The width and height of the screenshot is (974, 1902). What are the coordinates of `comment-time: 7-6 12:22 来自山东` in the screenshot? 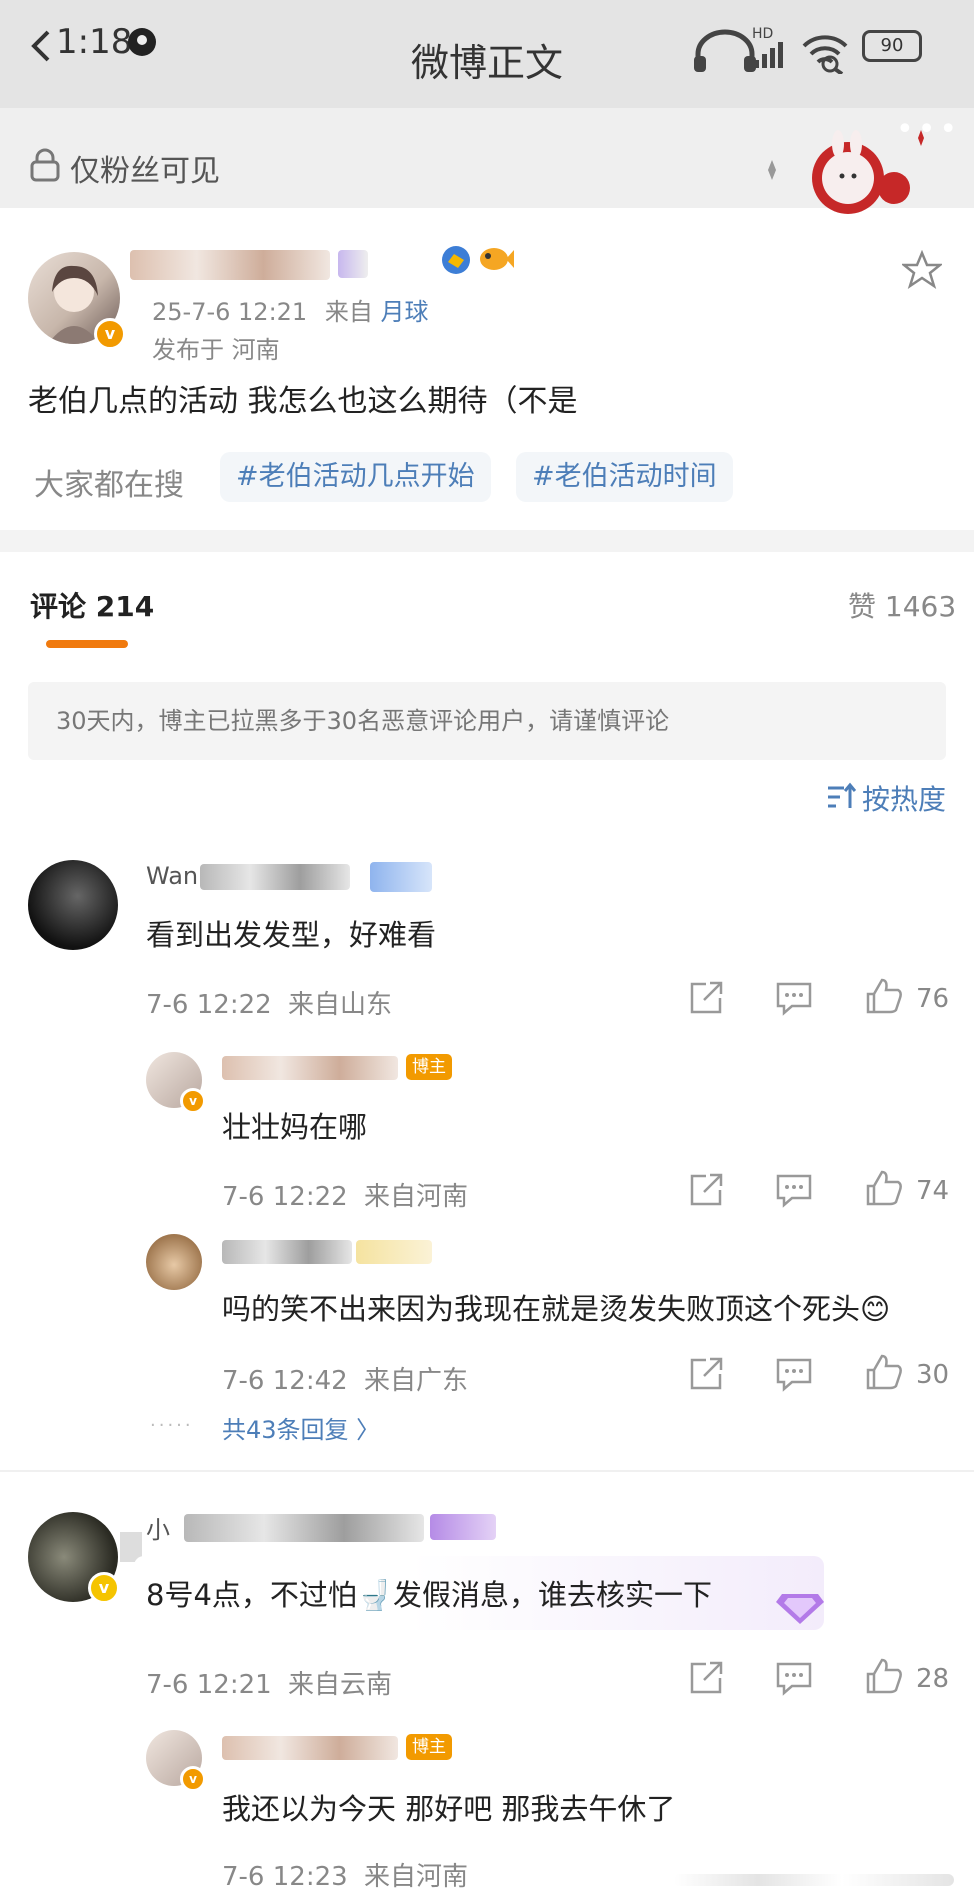 It's located at (269, 1002).